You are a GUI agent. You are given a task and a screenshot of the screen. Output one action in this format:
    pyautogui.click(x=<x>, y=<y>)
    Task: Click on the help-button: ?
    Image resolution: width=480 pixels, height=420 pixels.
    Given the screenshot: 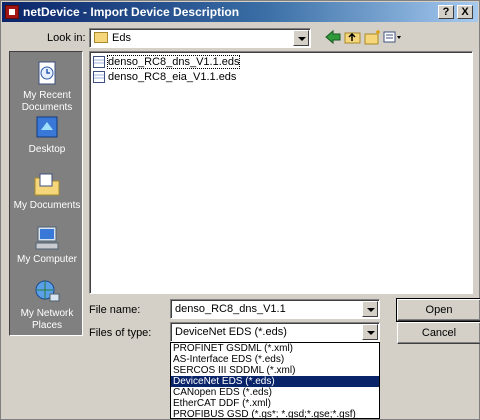 What is the action you would take?
    pyautogui.click(x=446, y=12)
    